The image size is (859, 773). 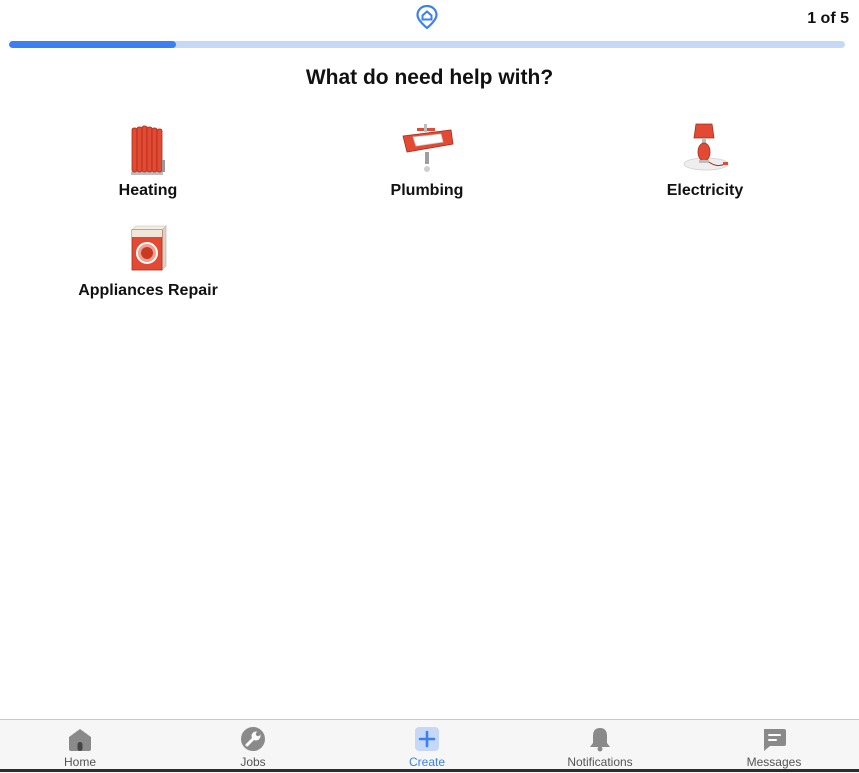 I want to click on tab-messages: Messages, so click(x=773, y=746).